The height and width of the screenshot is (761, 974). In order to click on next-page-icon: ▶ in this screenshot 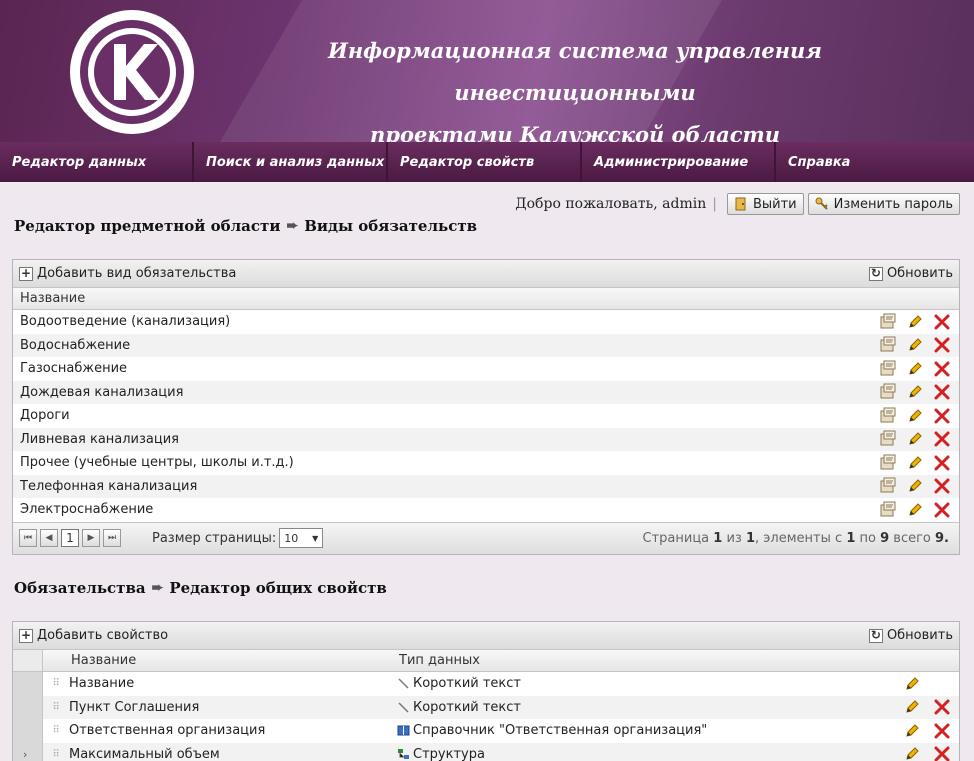, I will do `click(91, 538)`.